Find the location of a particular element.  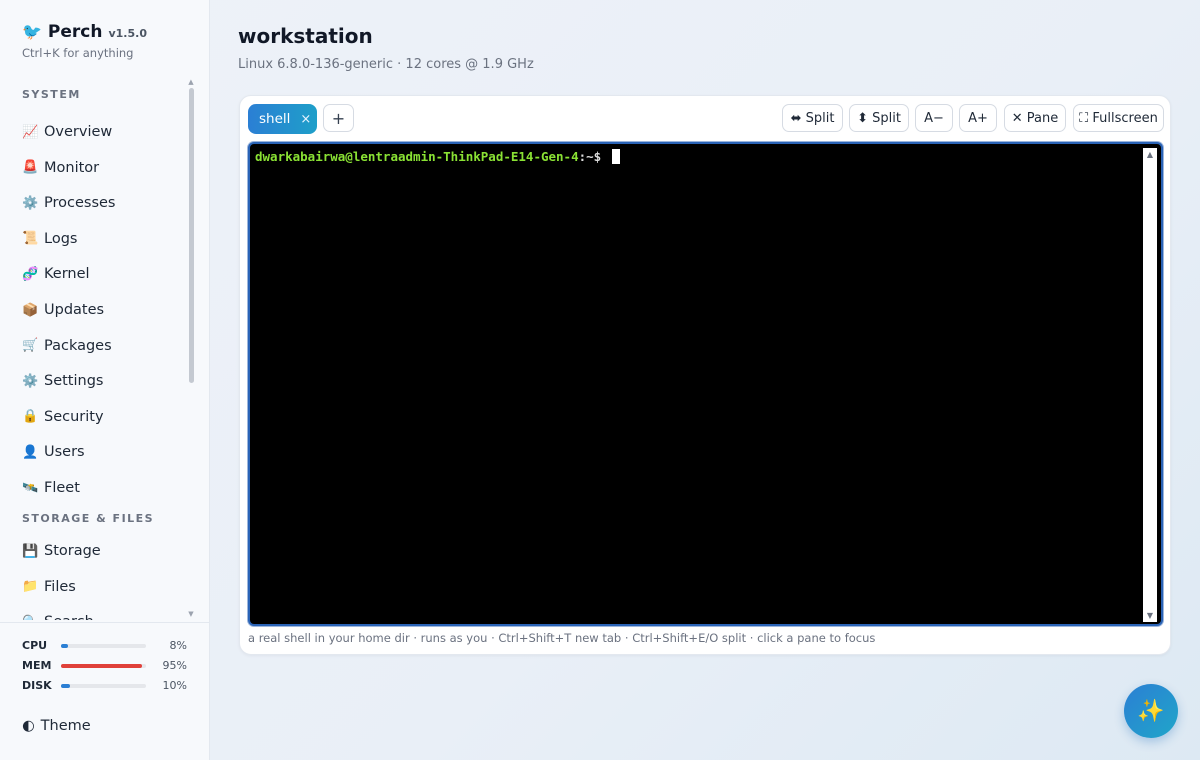

assistant-button: ✨ is located at coordinates (1151, 711).